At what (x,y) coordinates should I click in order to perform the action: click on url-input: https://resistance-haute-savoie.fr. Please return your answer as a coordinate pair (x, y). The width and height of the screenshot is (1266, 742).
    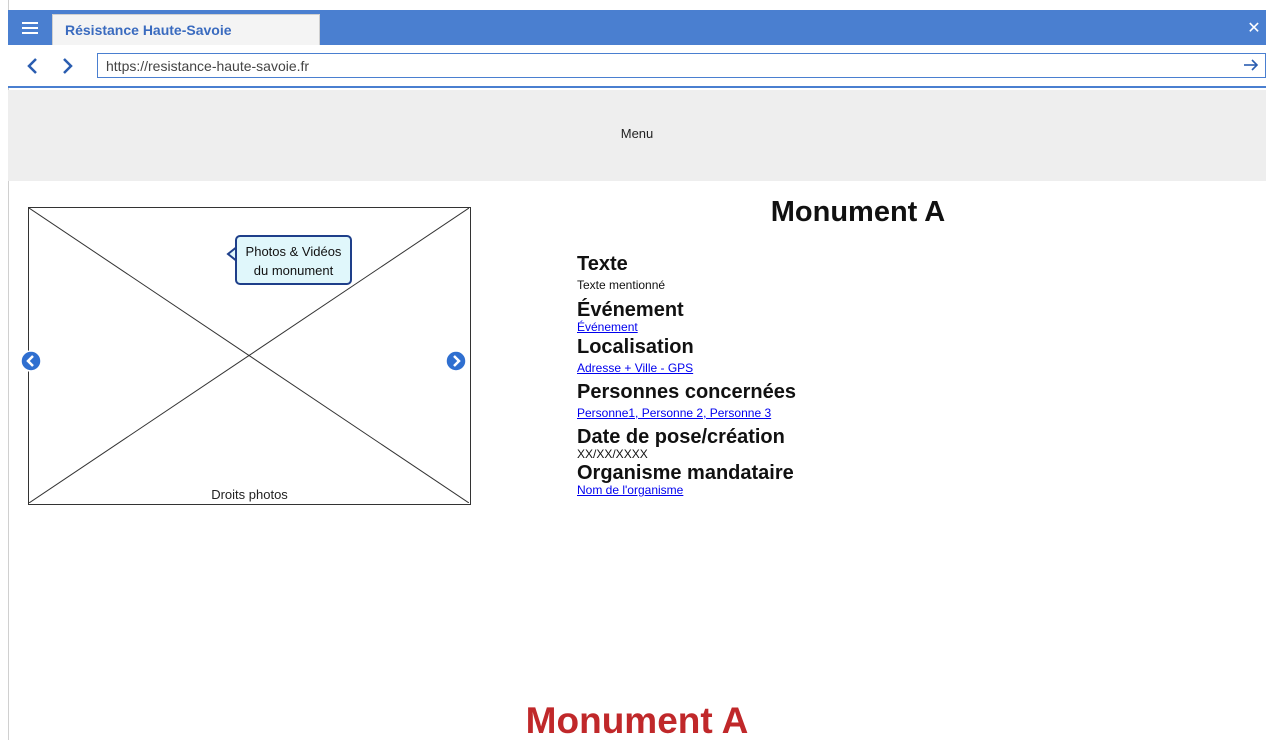
    Looking at the image, I should click on (681, 65).